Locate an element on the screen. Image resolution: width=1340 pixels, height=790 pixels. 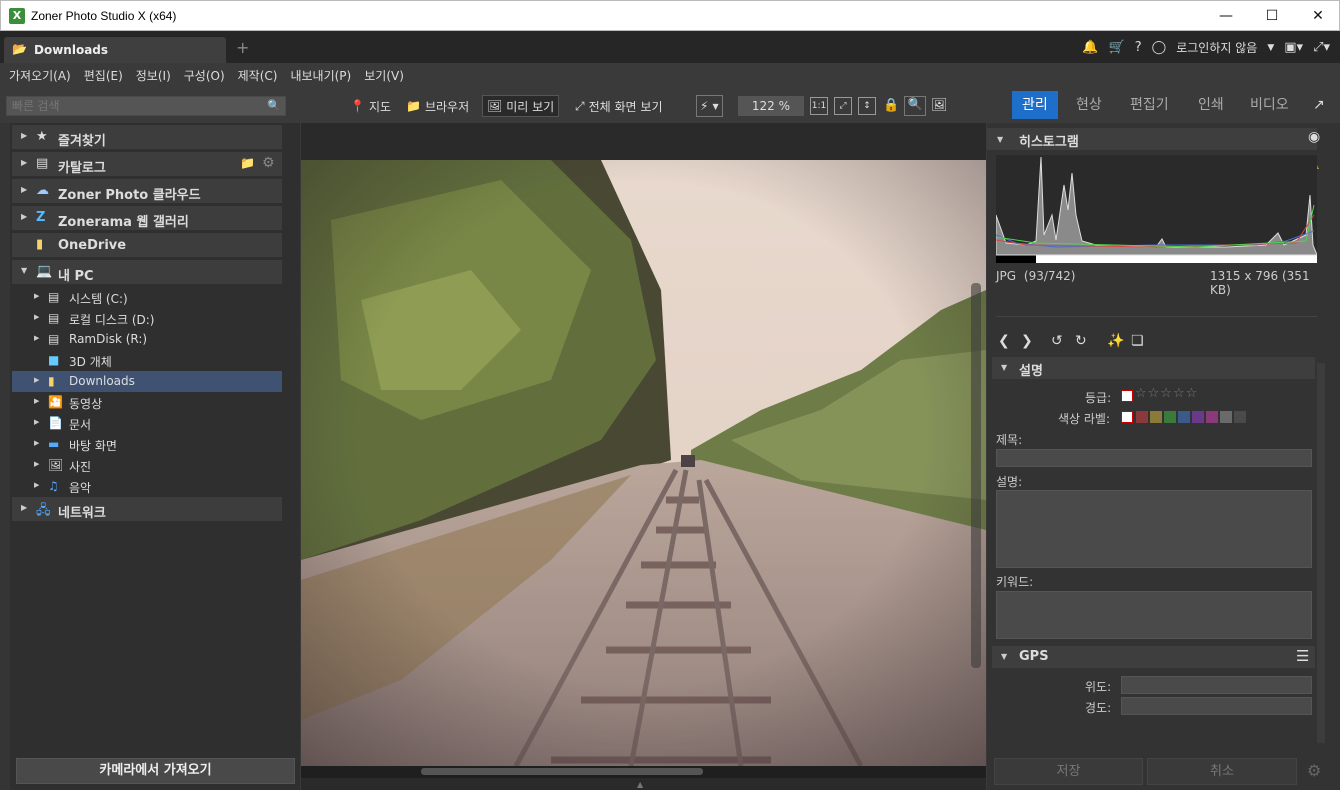
tree-item-3d-objects: ■ 3D 개체 is located at coordinates (147, 360).